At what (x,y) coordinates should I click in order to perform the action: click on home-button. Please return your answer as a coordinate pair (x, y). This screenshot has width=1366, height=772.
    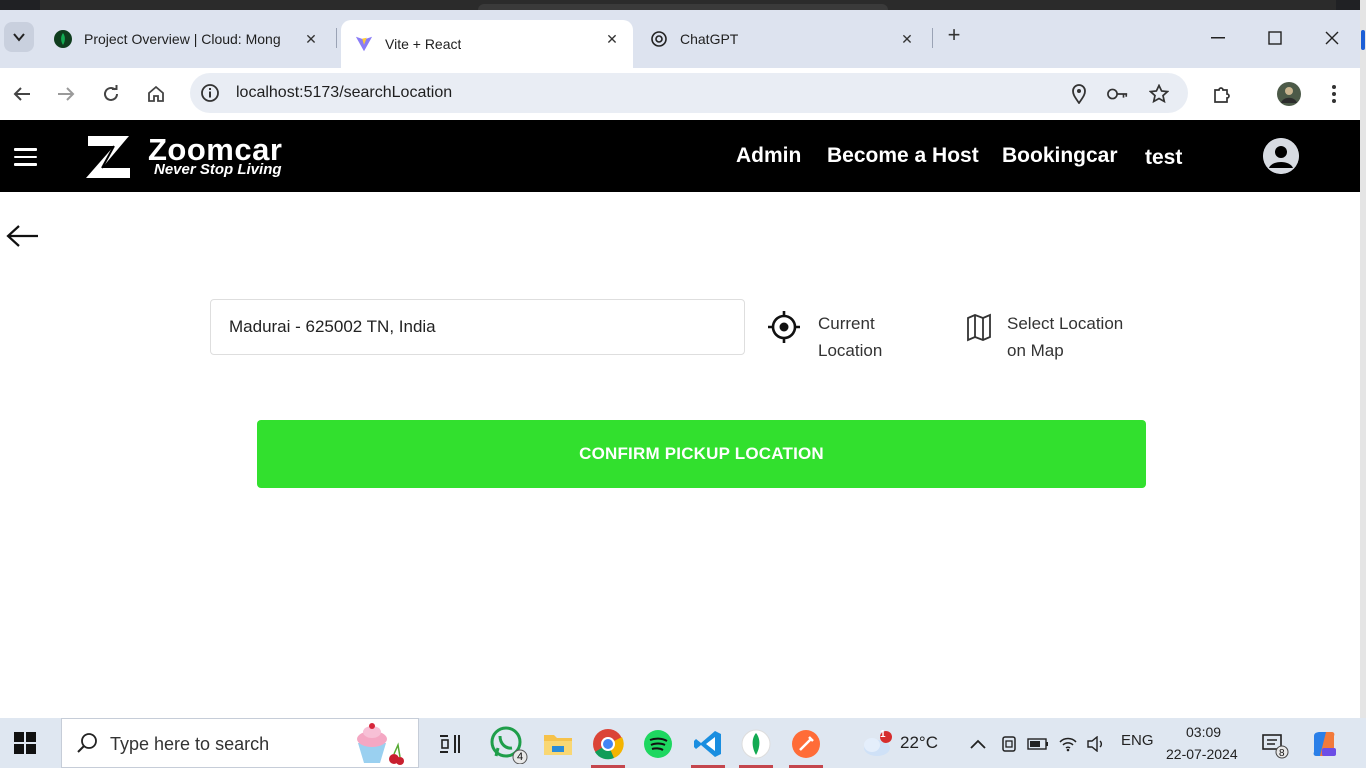
    Looking at the image, I should click on (156, 94).